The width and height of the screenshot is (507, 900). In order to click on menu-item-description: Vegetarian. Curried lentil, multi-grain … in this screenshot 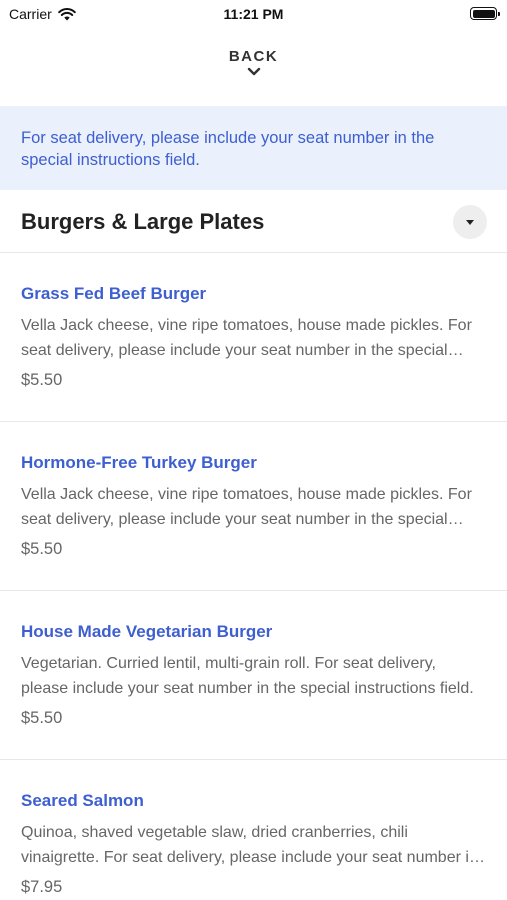, I will do `click(247, 676)`.